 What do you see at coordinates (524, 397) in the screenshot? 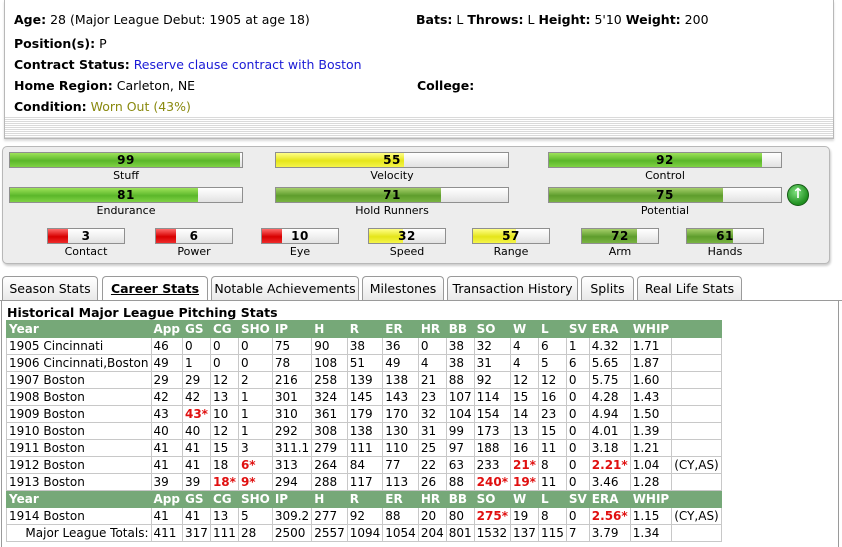
I see `table-cell: 15` at bounding box center [524, 397].